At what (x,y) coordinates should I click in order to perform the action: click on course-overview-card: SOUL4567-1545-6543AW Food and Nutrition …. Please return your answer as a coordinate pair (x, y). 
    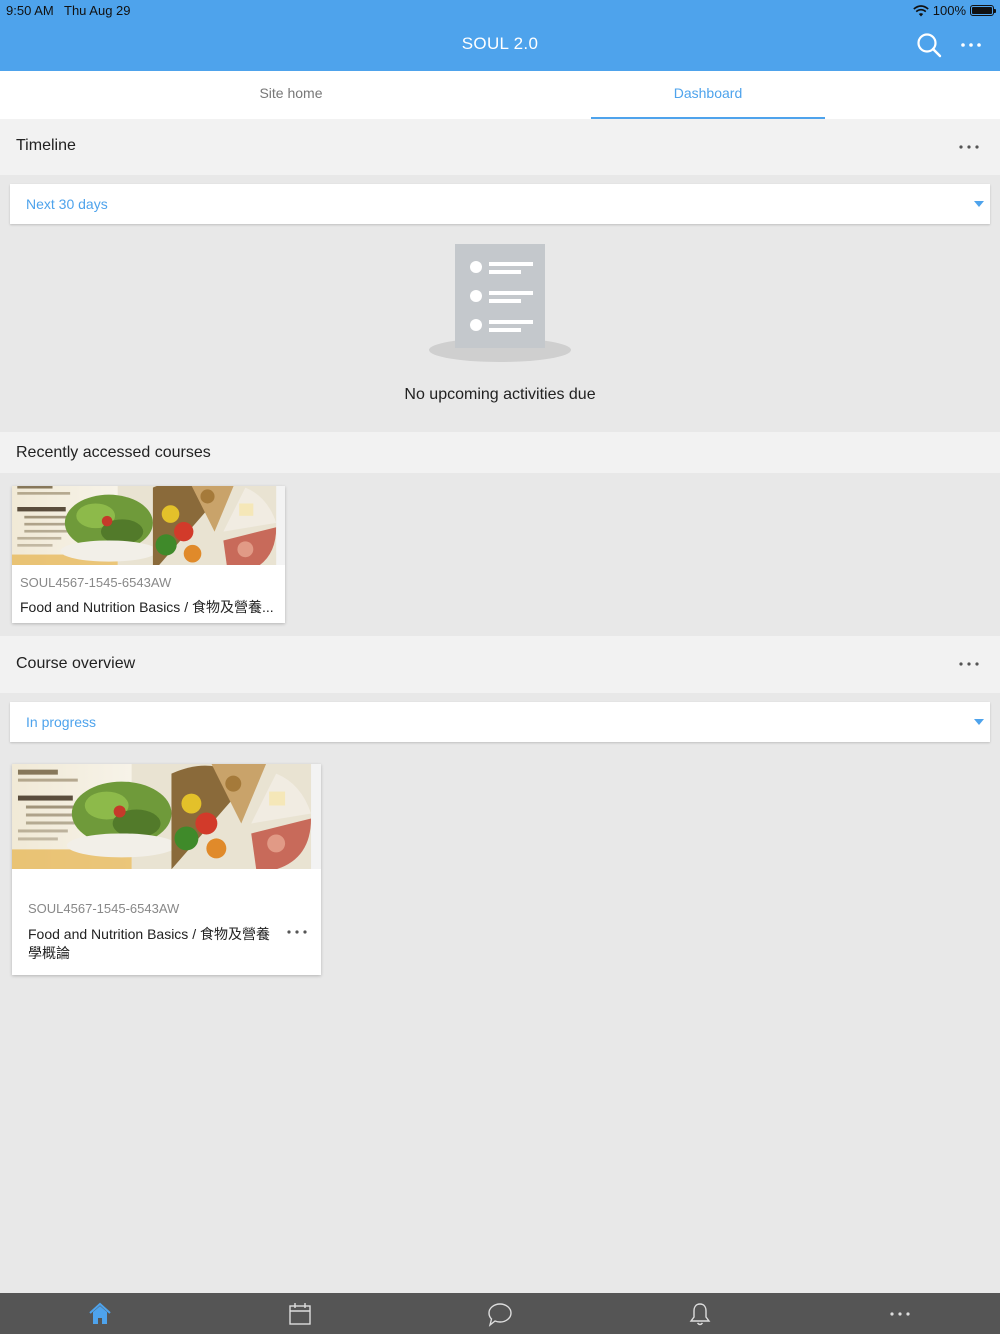
    Looking at the image, I should click on (166, 869).